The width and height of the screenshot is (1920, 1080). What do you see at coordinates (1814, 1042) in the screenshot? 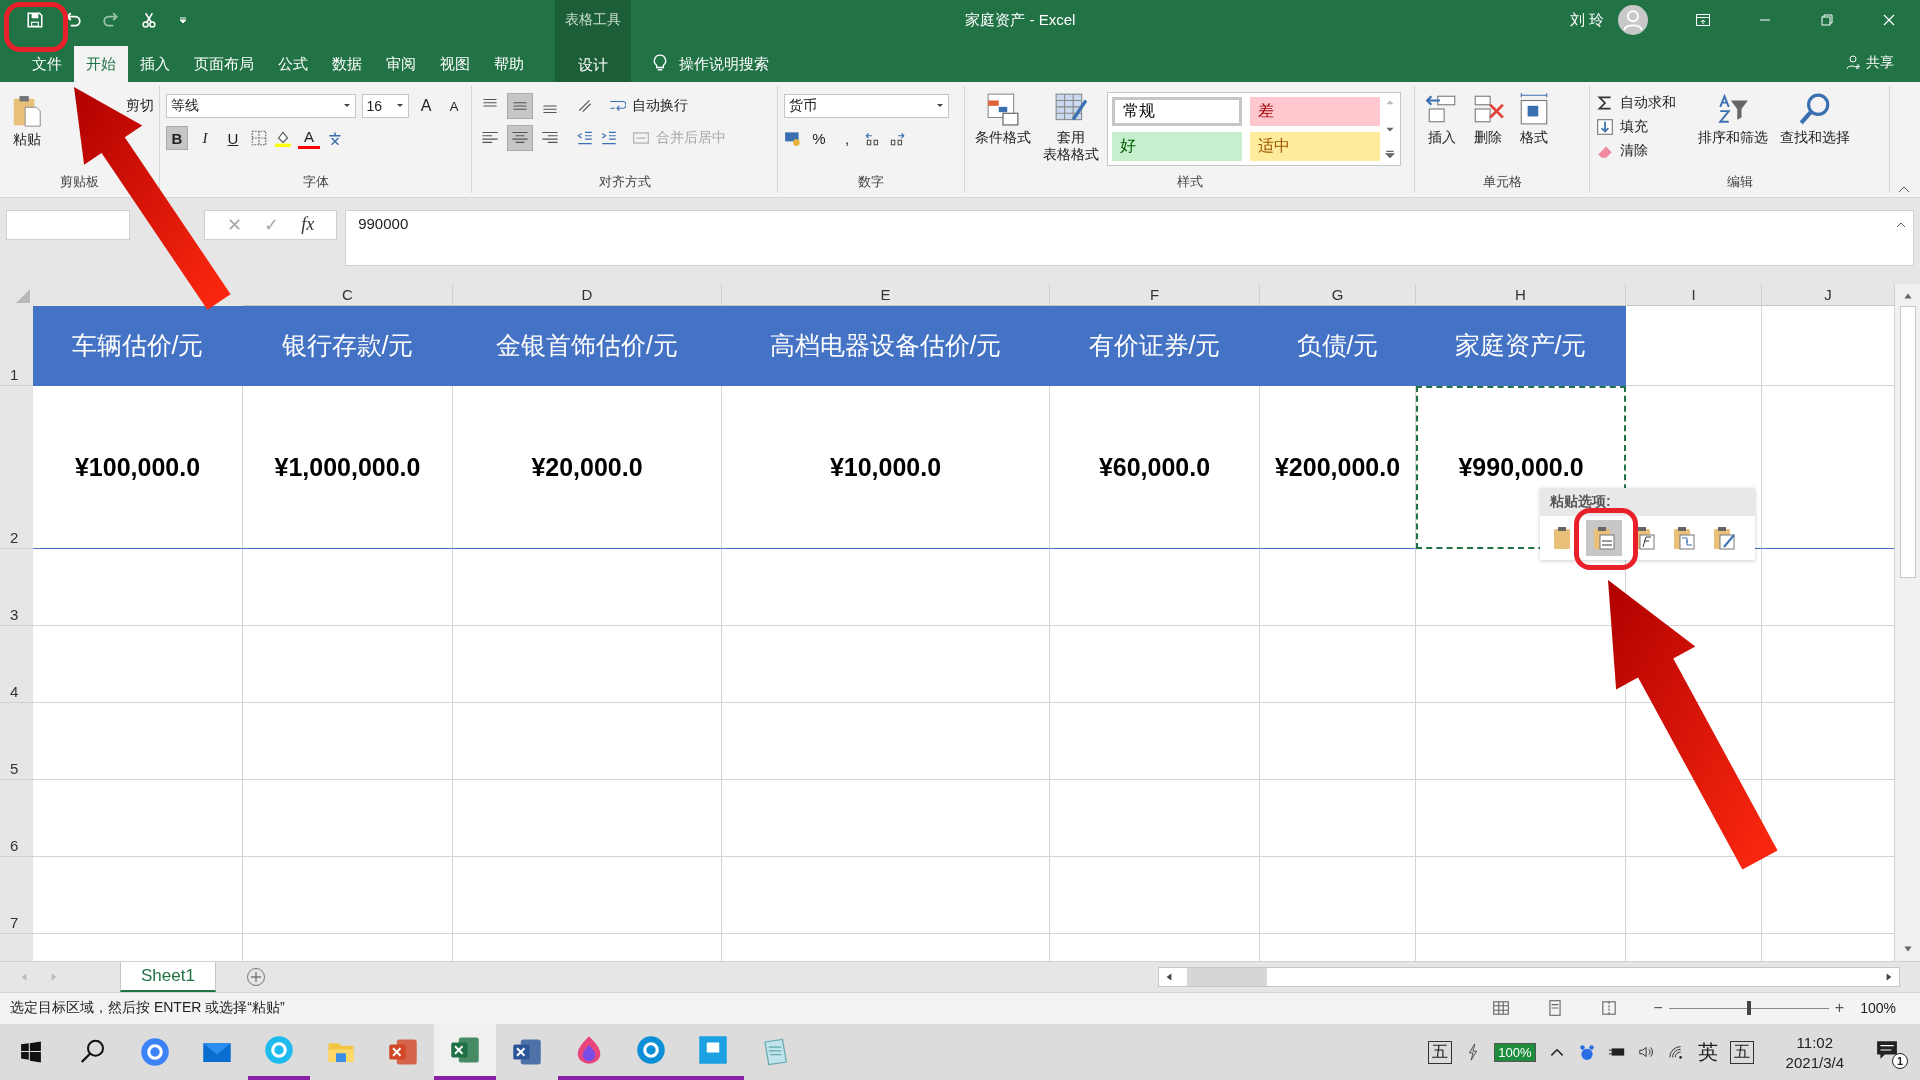
I see `clock-time: 11:02` at bounding box center [1814, 1042].